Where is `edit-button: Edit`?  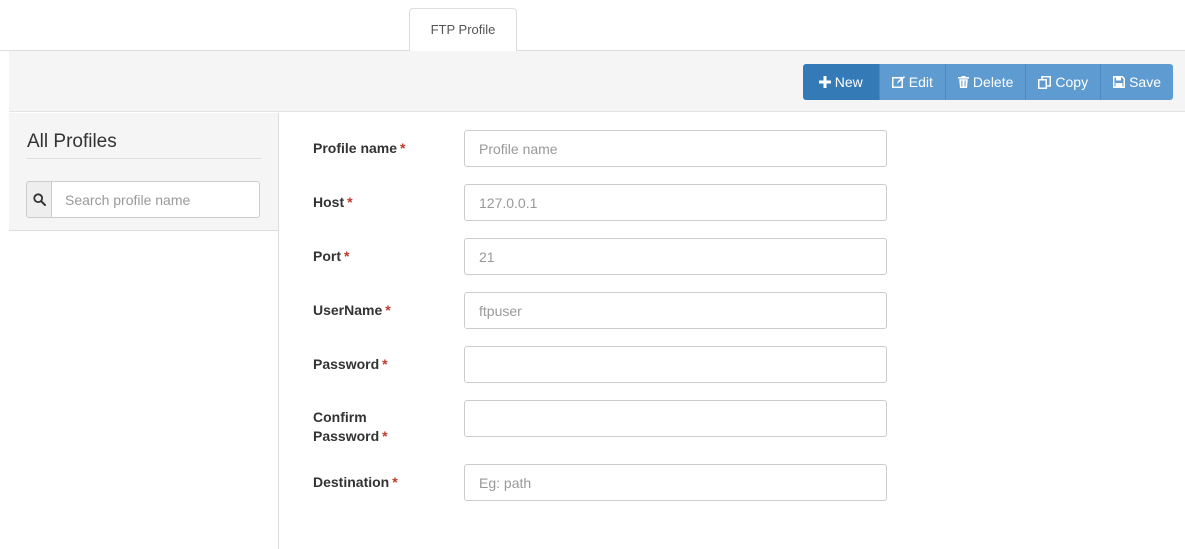
edit-button: Edit is located at coordinates (912, 82).